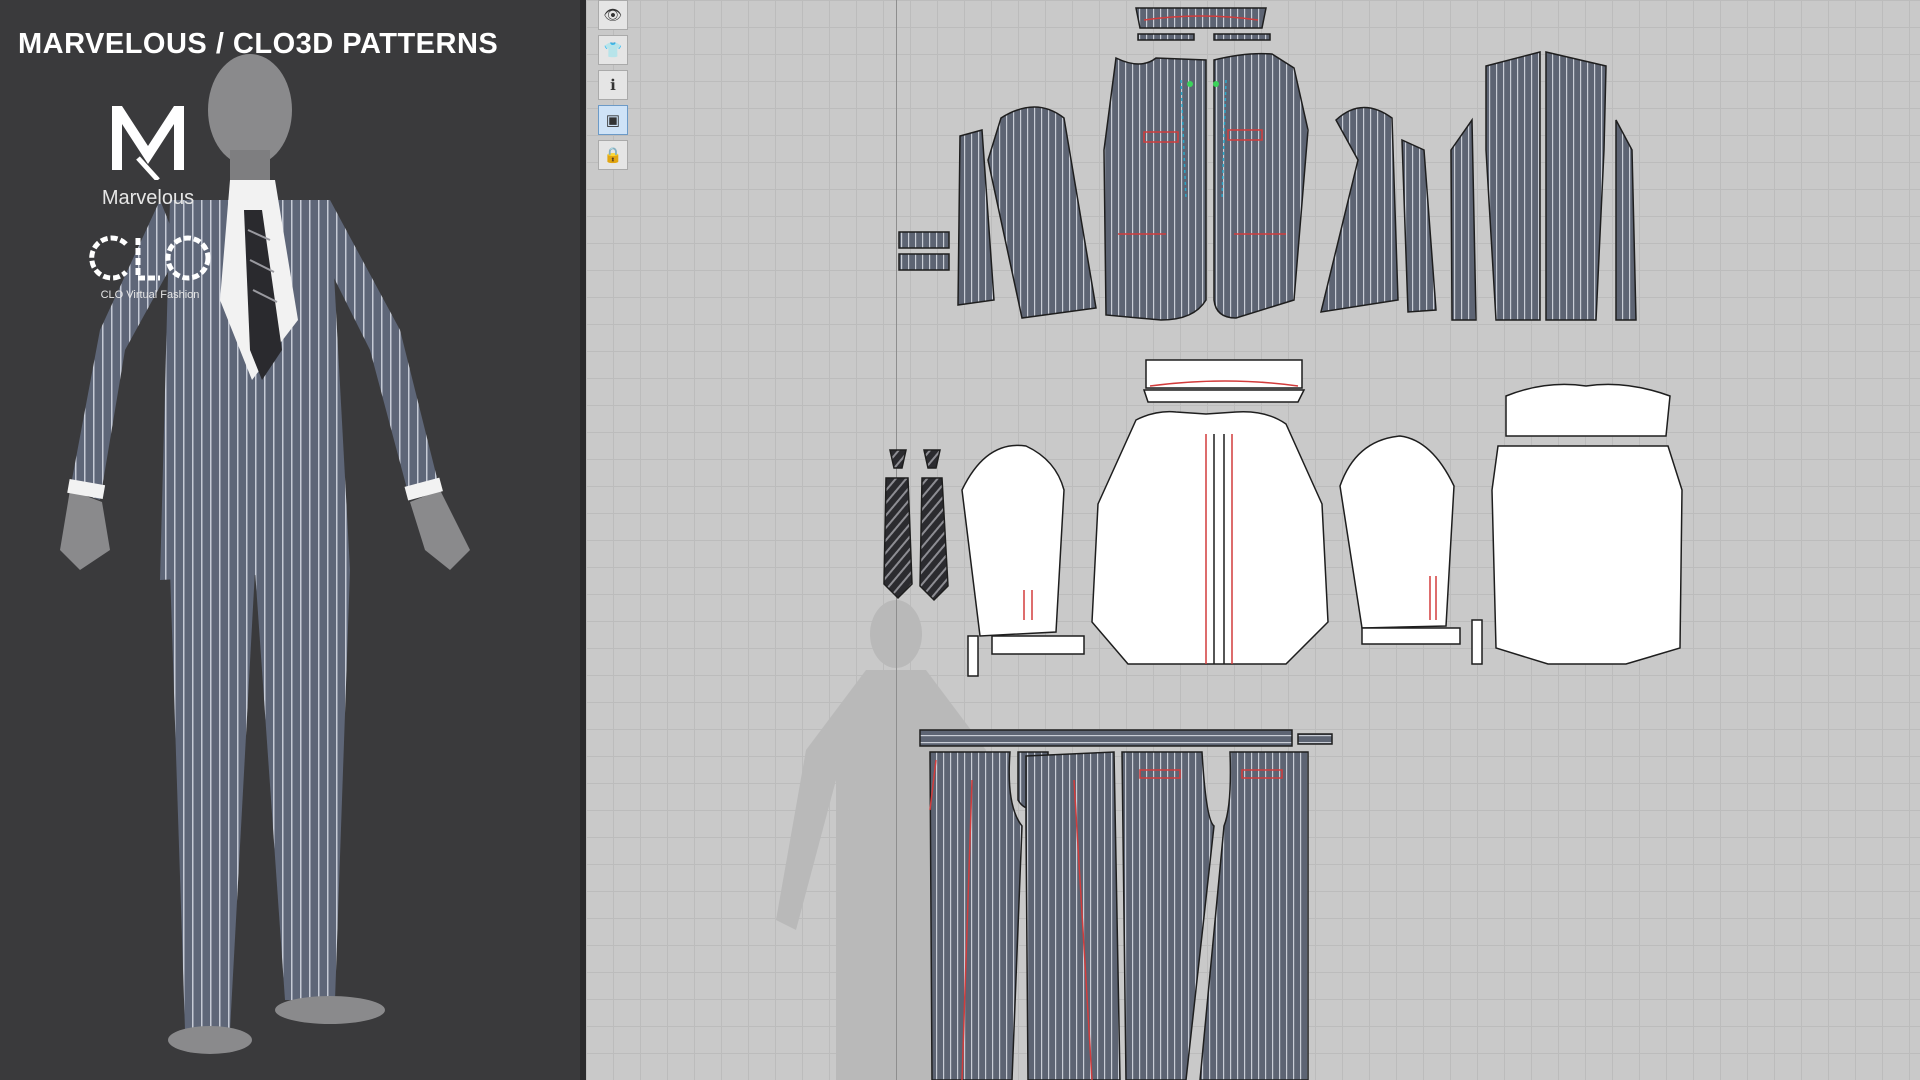 The height and width of the screenshot is (1080, 1920). What do you see at coordinates (934, 539) in the screenshot?
I see `tie-blade-right` at bounding box center [934, 539].